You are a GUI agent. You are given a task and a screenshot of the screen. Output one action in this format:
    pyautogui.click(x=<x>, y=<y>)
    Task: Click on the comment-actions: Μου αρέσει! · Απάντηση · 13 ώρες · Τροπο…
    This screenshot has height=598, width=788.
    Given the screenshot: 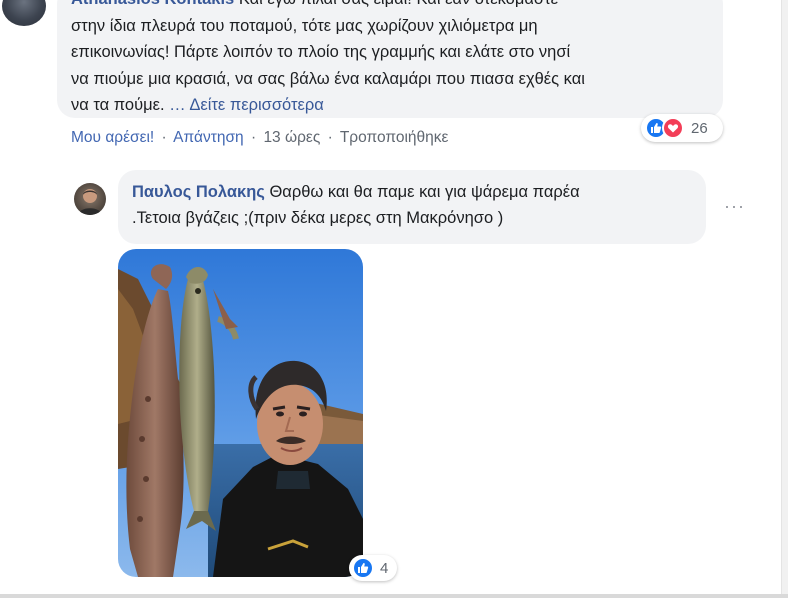 What is the action you would take?
    pyautogui.click(x=259, y=138)
    